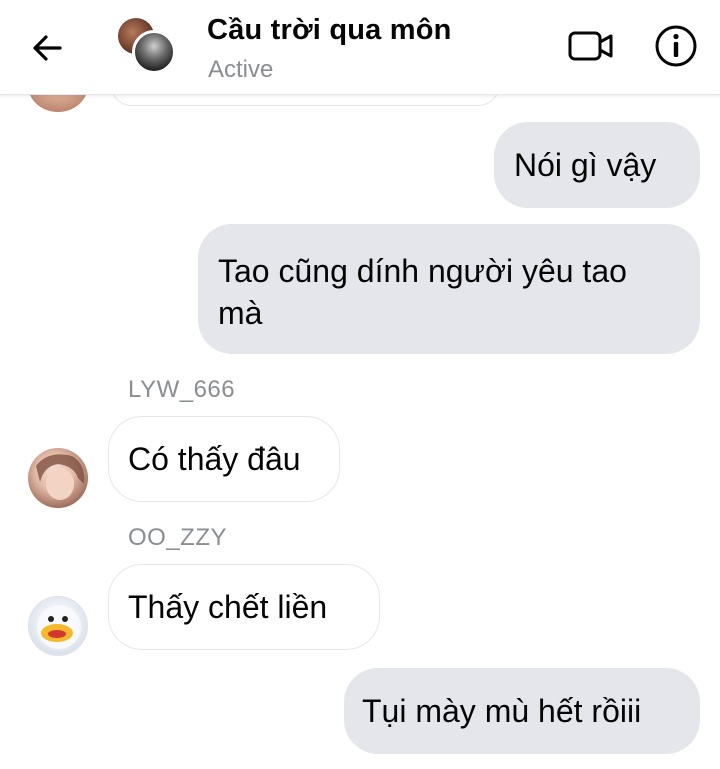 The image size is (720, 769). Describe the element at coordinates (214, 459) in the screenshot. I see `message-text: Có thấy đâu` at that location.